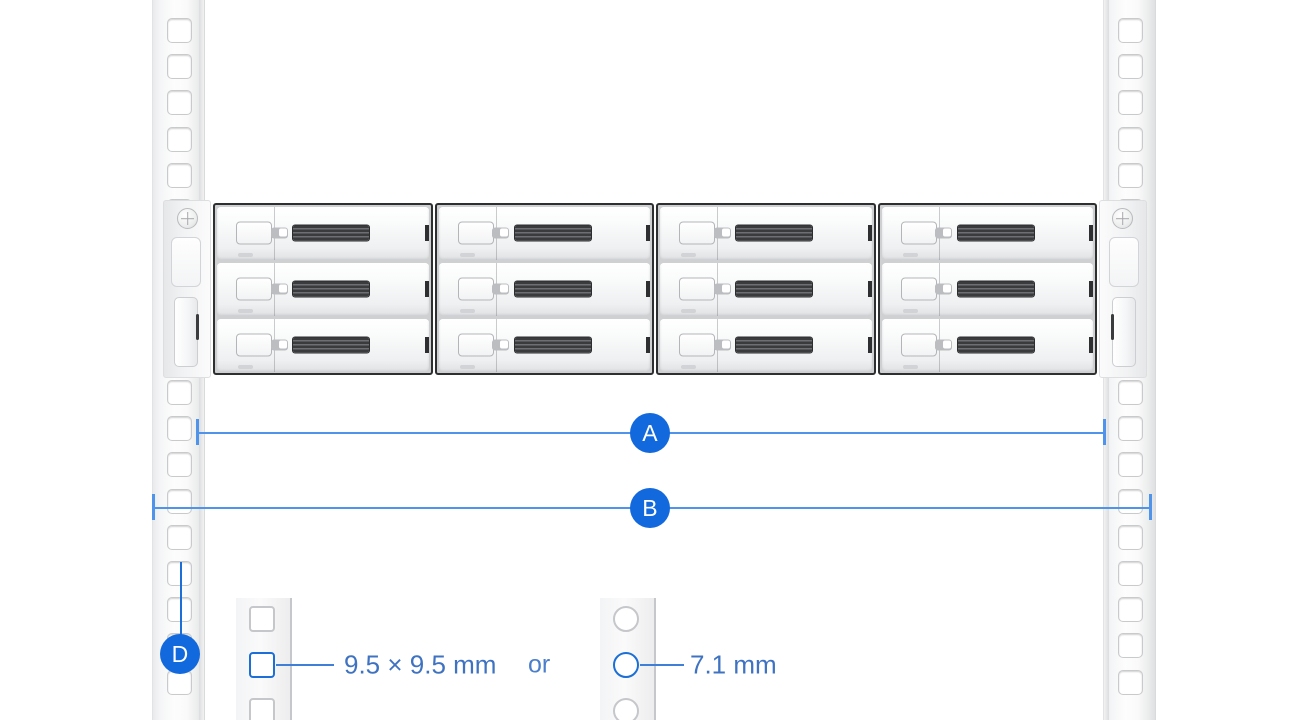  What do you see at coordinates (180, 654) in the screenshot?
I see `dimension-badge-d: D` at bounding box center [180, 654].